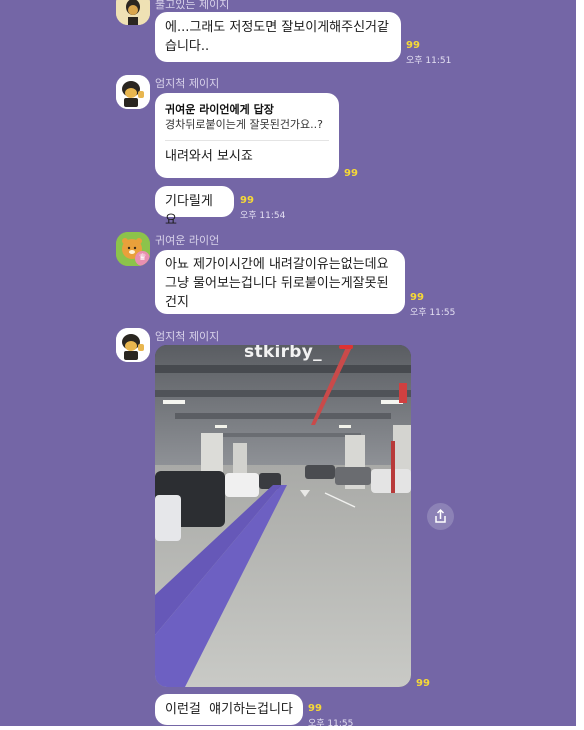  Describe the element at coordinates (292, 728) in the screenshot. I see `screenshot-border-bottom` at that location.